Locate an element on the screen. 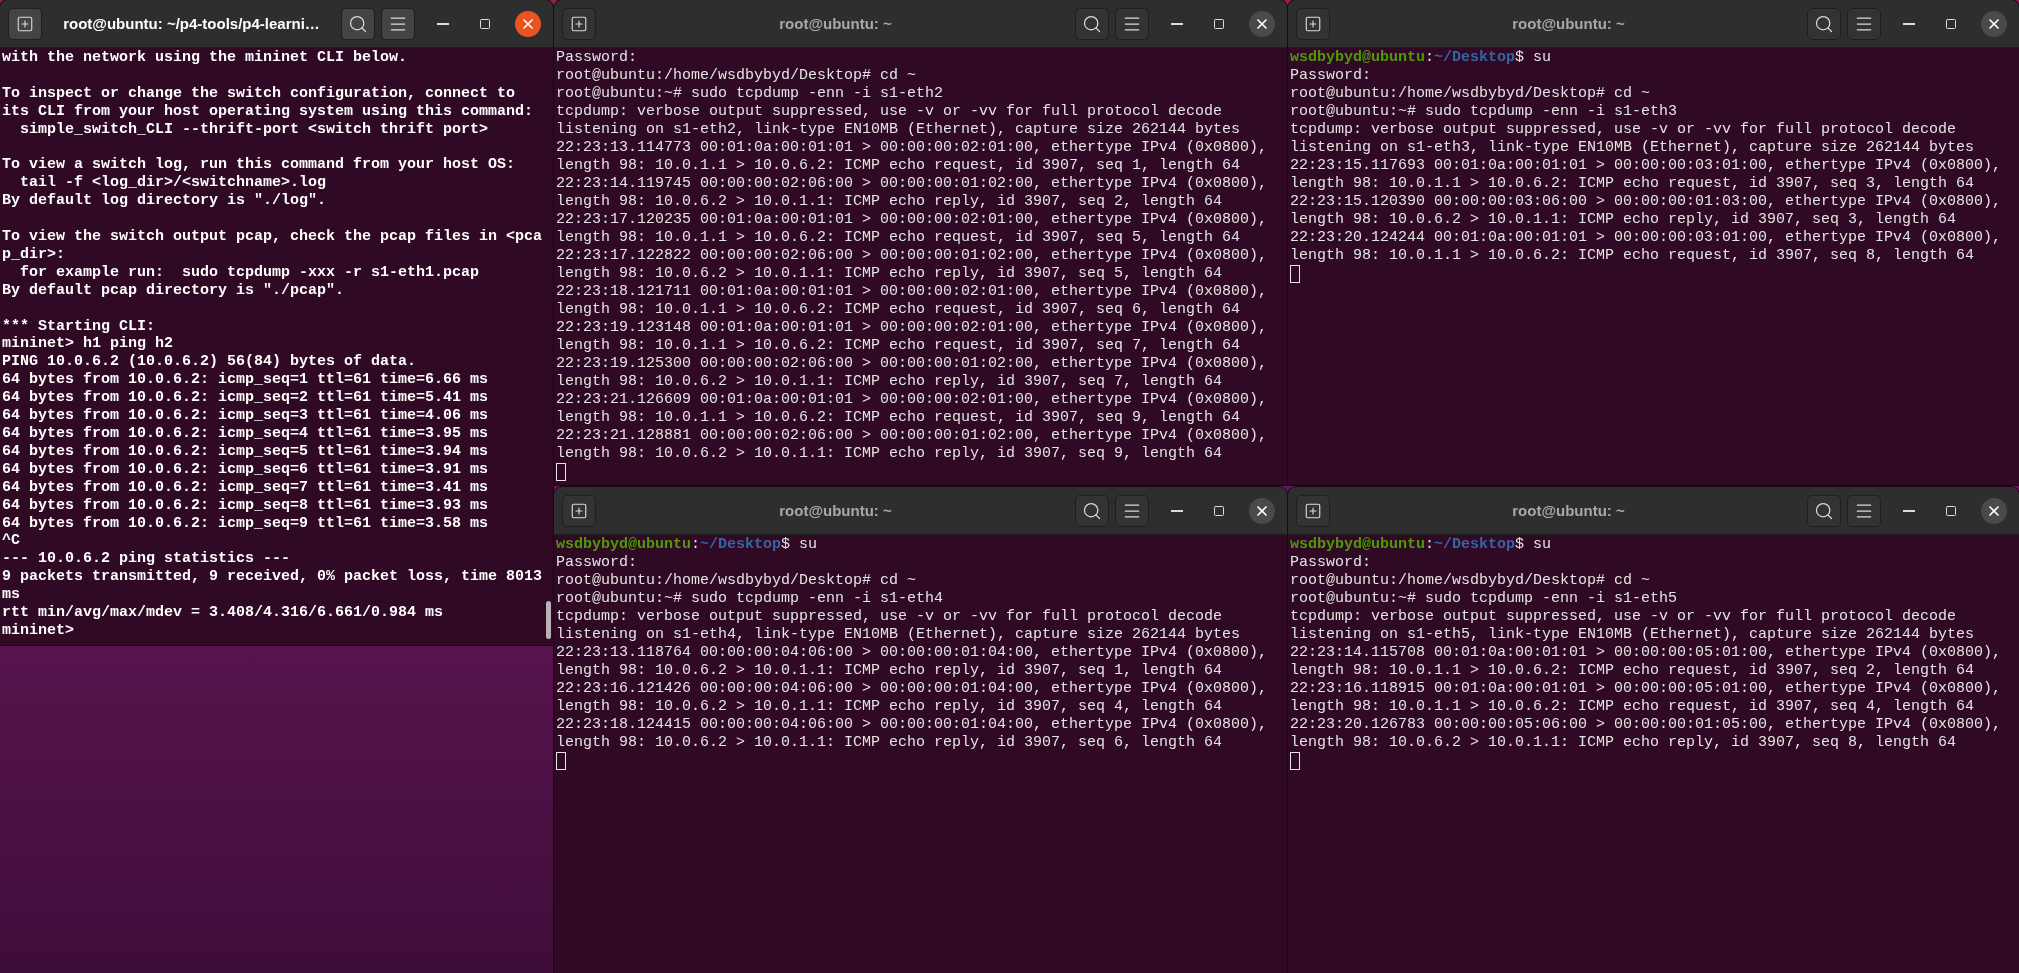 The height and width of the screenshot is (973, 2019). terminal-line: 22:23:17.120235 00:01:0a:00:01:01 > 00:00:00:02:01:00, ethertype IPv4 (0x0800), is located at coordinates (912, 220).